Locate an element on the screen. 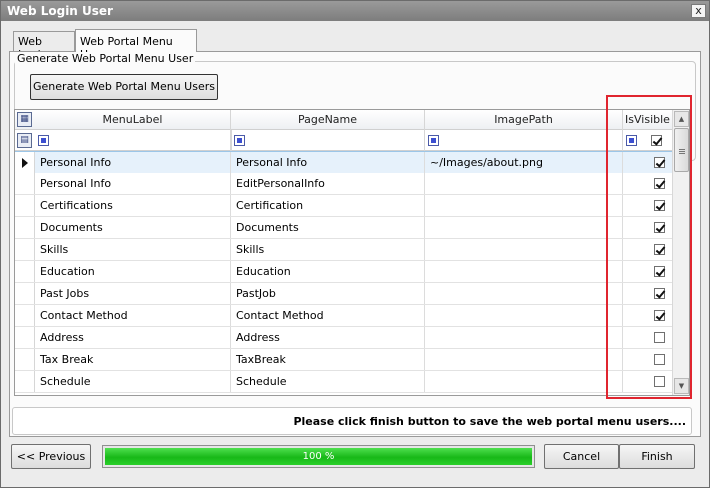  filter-row: ▤ is located at coordinates (343, 140).